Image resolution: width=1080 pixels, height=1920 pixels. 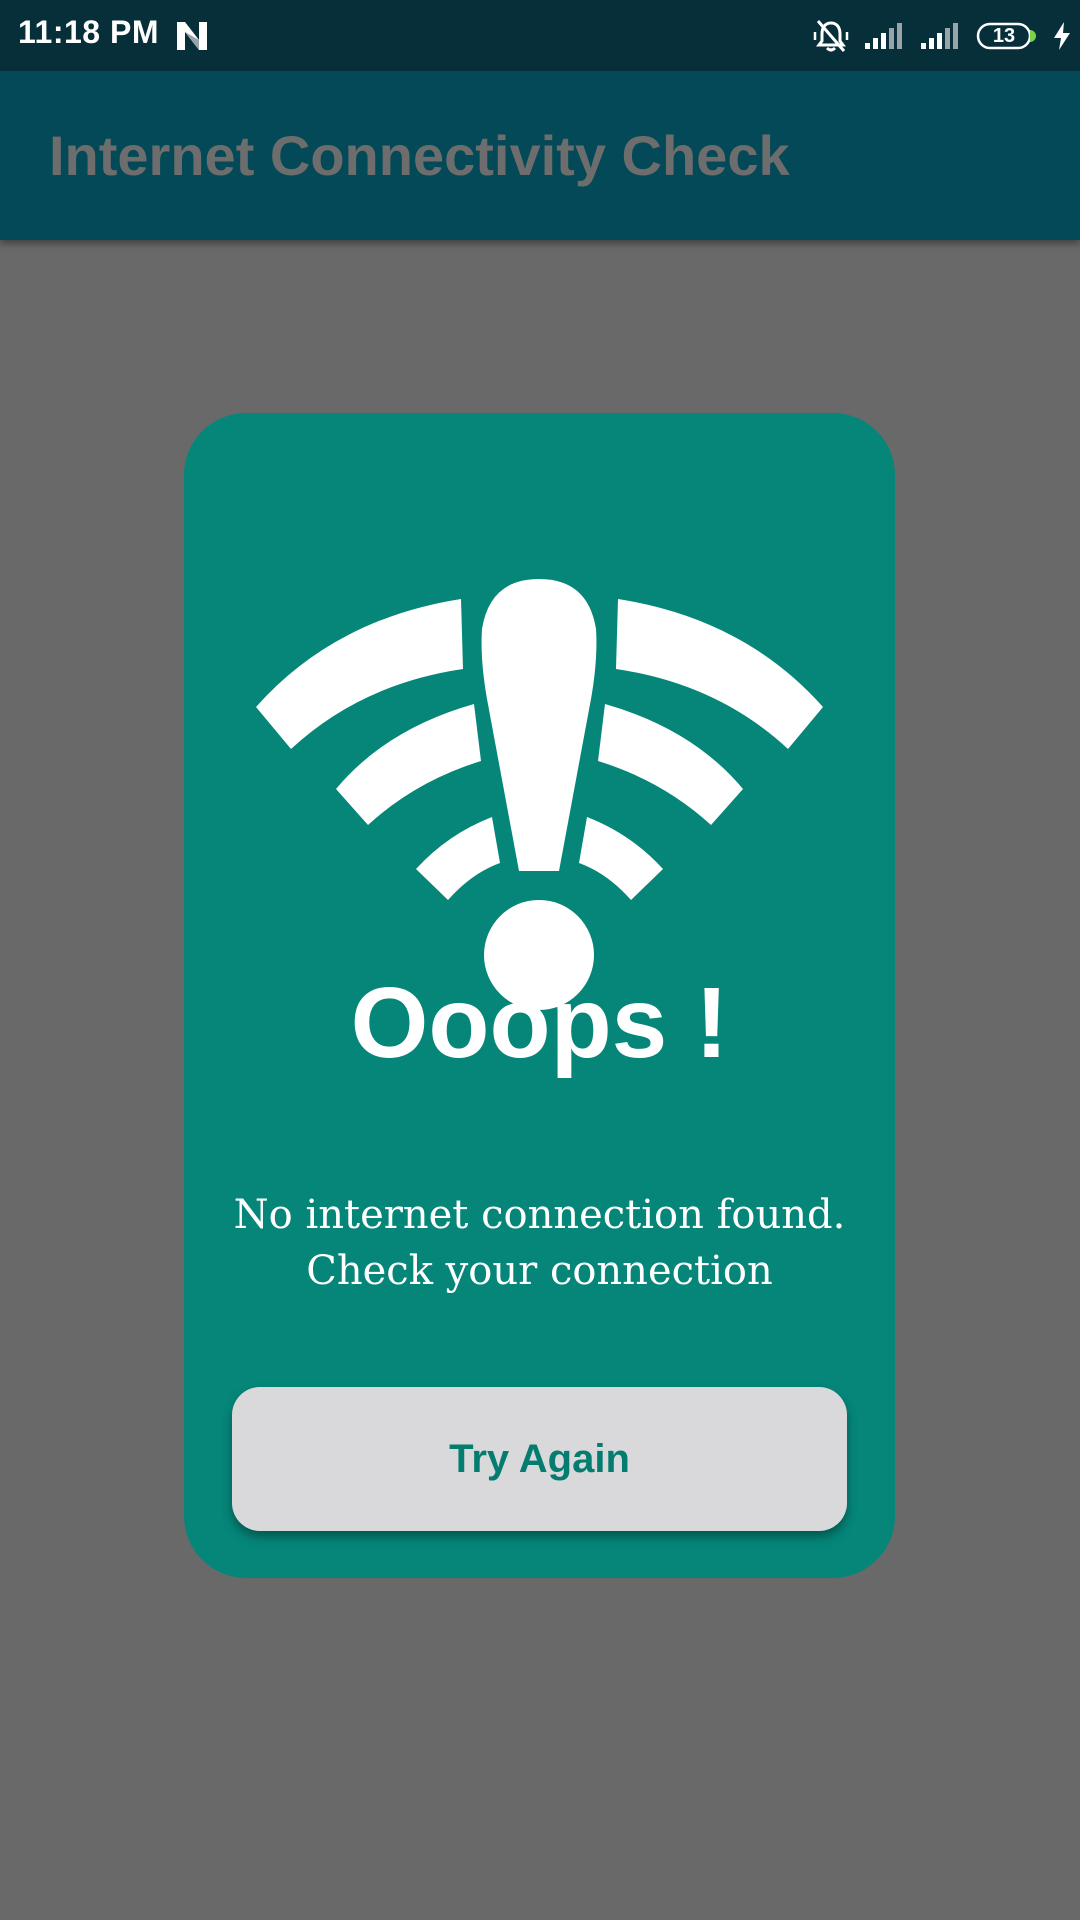 I want to click on silent-mode-icon, so click(x=831, y=36).